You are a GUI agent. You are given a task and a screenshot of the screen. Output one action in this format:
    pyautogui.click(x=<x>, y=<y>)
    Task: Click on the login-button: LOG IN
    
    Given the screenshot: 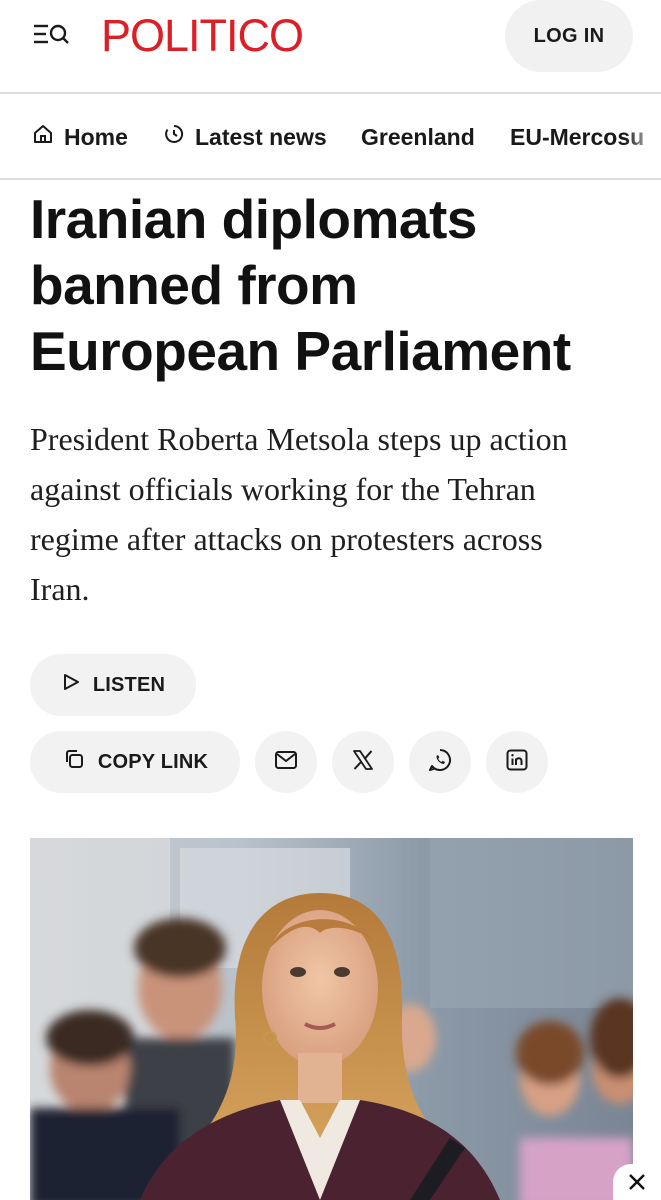 What is the action you would take?
    pyautogui.click(x=569, y=36)
    